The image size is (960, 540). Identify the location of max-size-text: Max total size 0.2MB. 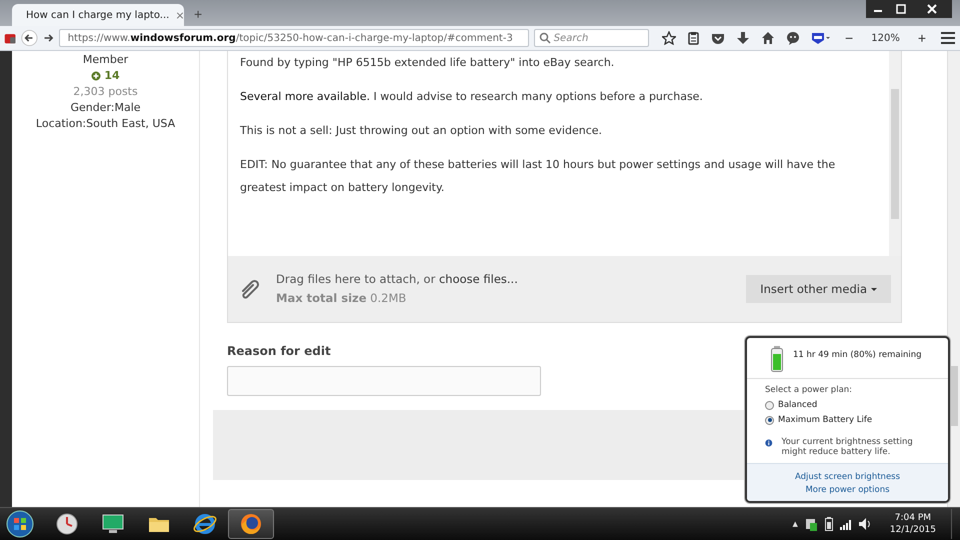
(342, 298).